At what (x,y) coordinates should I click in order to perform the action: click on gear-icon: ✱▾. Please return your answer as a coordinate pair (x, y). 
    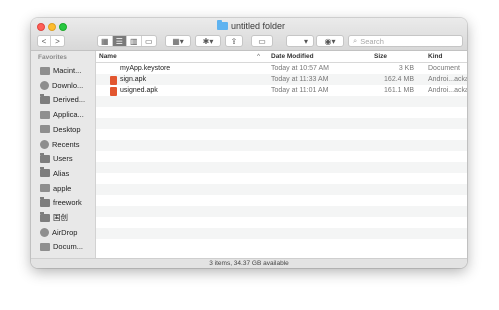
    Looking at the image, I should click on (208, 41).